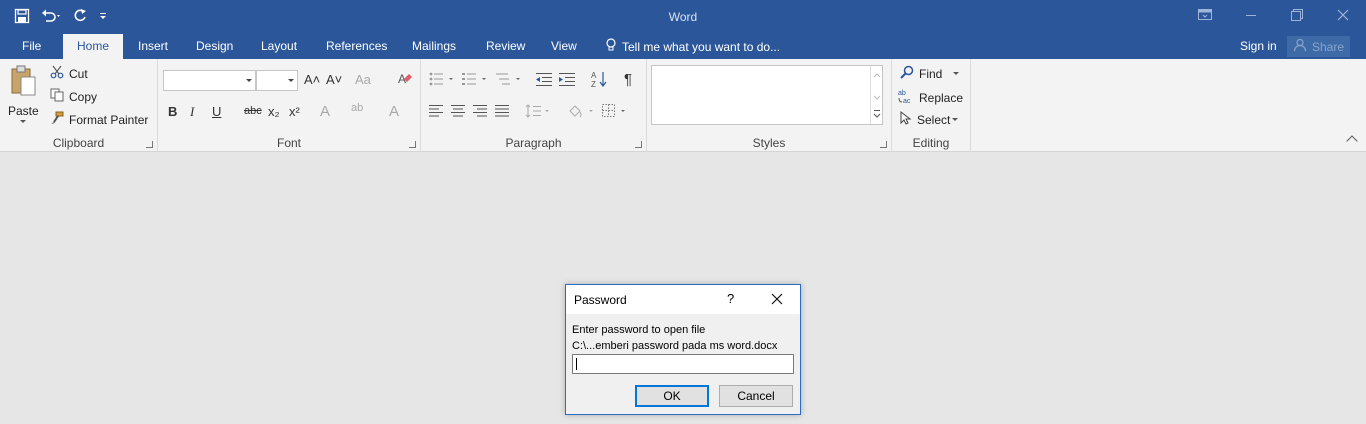 The height and width of the screenshot is (424, 1366). I want to click on grow-font-button: A˄, so click(312, 79).